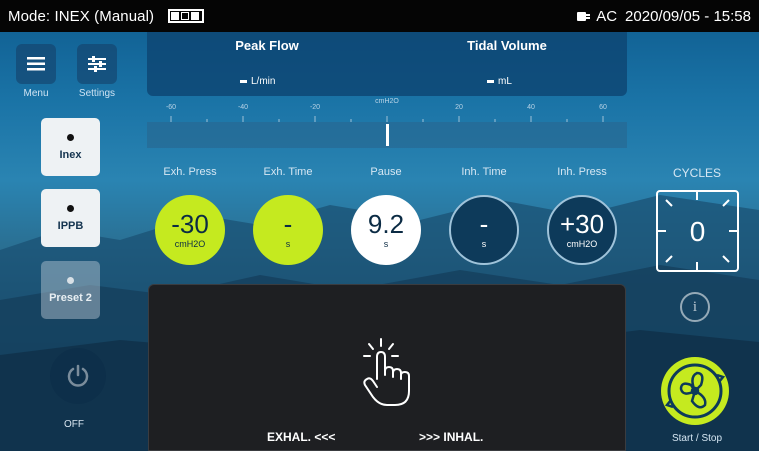 This screenshot has height=451, width=759. I want to click on pause-dial: 9.2 s, so click(386, 230).